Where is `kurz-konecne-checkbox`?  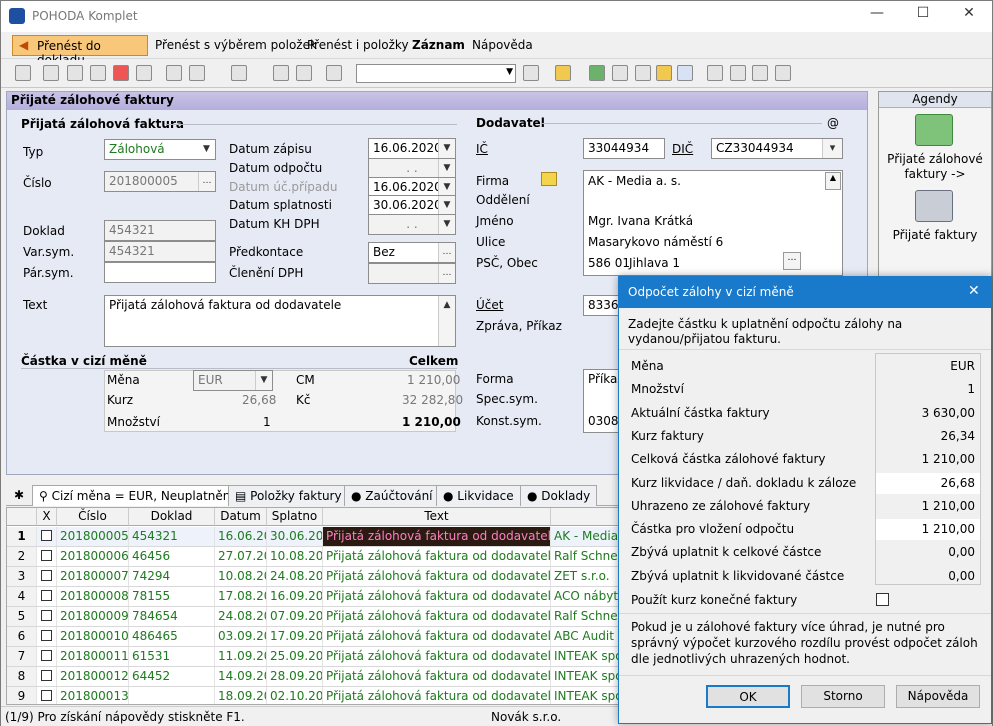 kurz-konecne-checkbox is located at coordinates (882, 599).